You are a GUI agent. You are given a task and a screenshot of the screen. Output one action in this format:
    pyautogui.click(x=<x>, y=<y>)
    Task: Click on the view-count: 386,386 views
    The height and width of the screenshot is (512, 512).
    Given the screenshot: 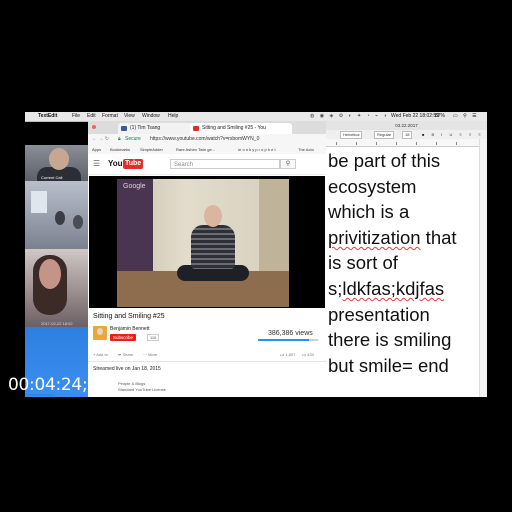 What is the action you would take?
    pyautogui.click(x=290, y=333)
    